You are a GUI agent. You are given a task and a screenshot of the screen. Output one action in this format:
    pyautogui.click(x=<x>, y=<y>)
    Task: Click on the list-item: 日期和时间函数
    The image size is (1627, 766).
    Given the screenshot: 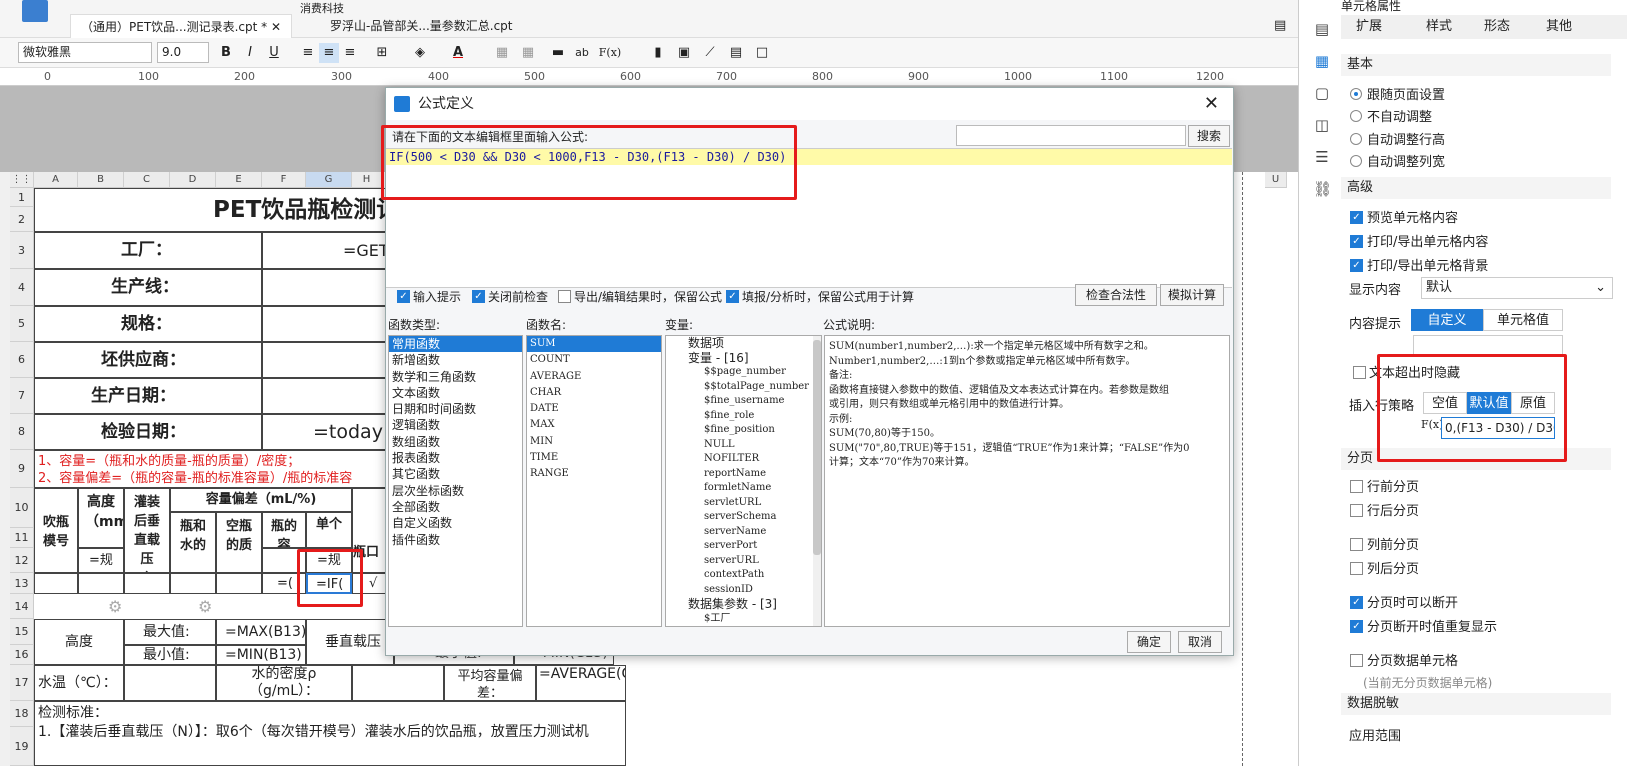 What is the action you would take?
    pyautogui.click(x=455, y=409)
    